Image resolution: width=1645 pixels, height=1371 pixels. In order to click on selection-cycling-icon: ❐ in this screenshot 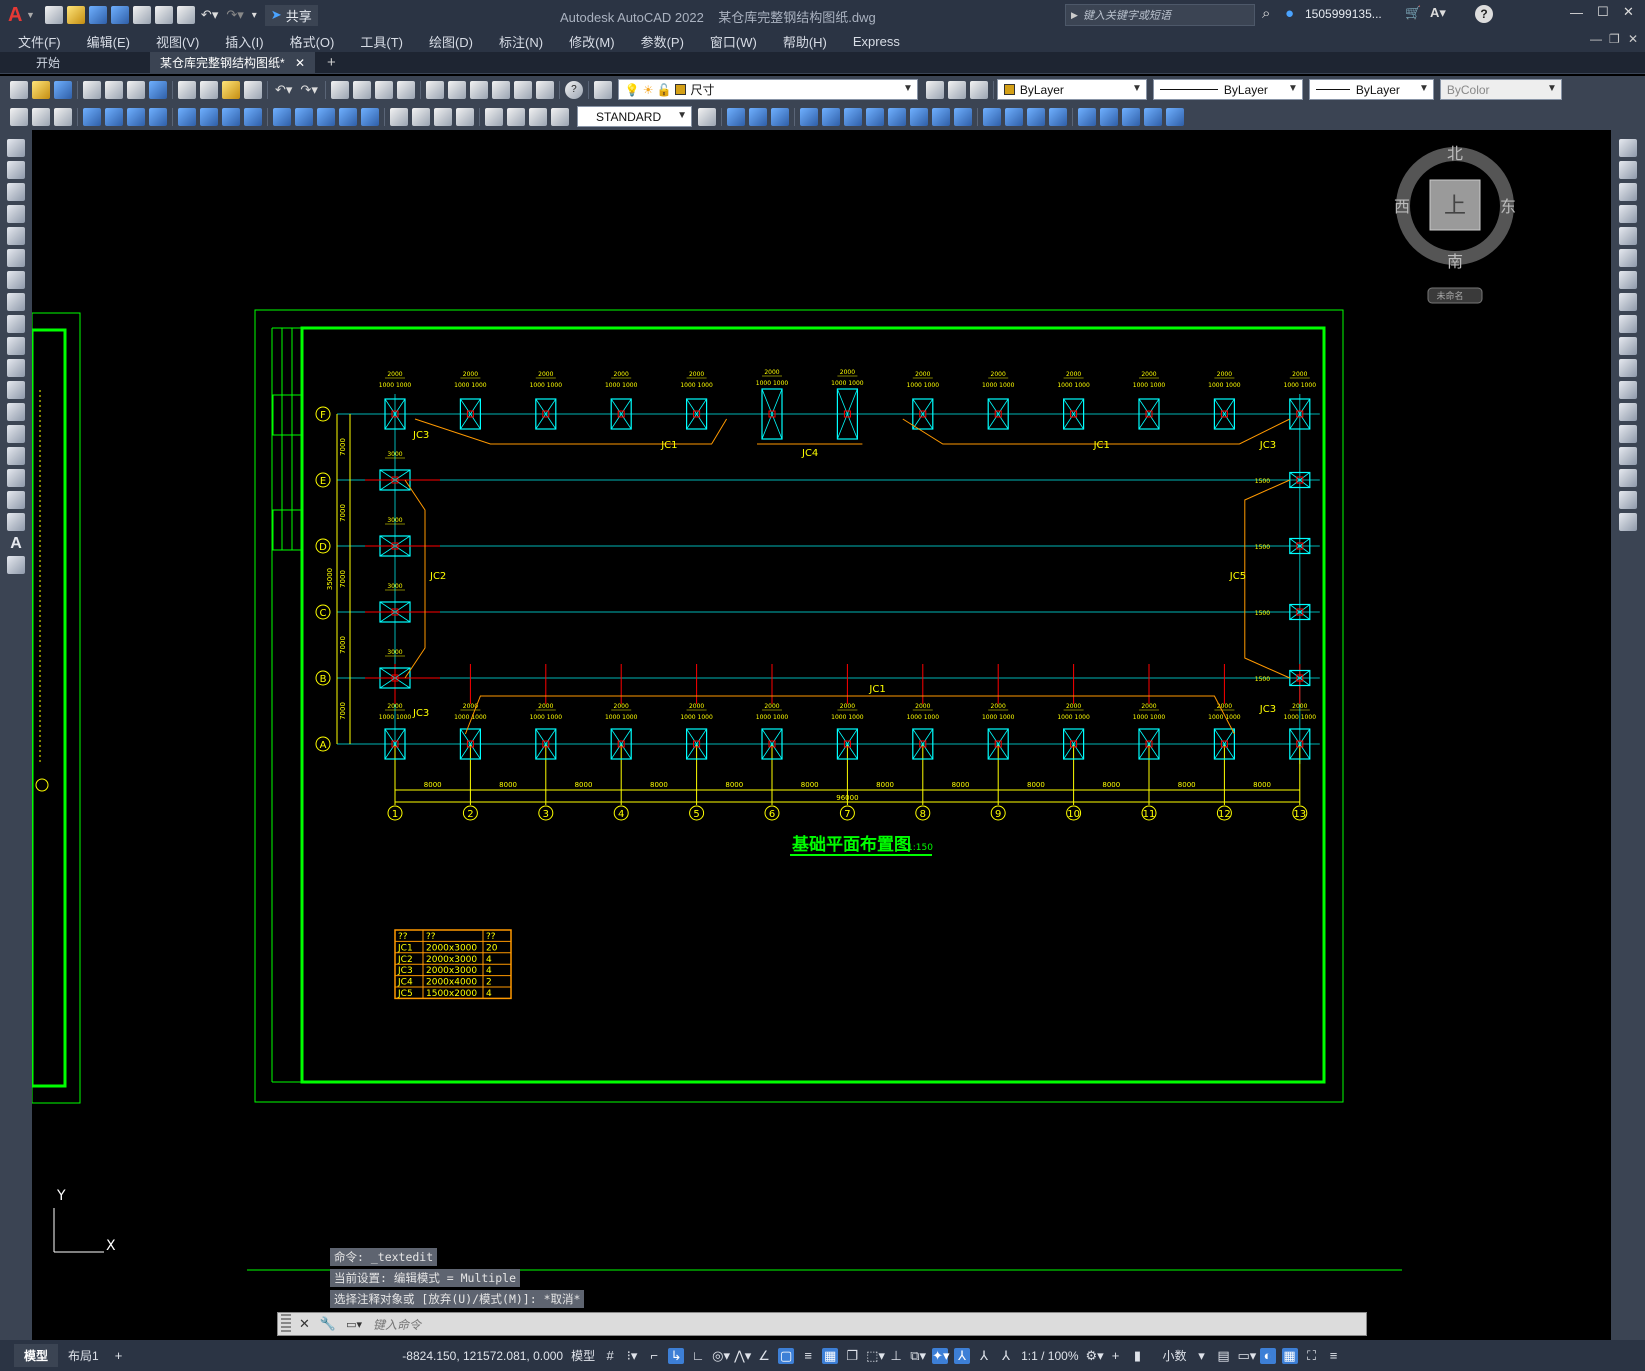, I will do `click(852, 1356)`.